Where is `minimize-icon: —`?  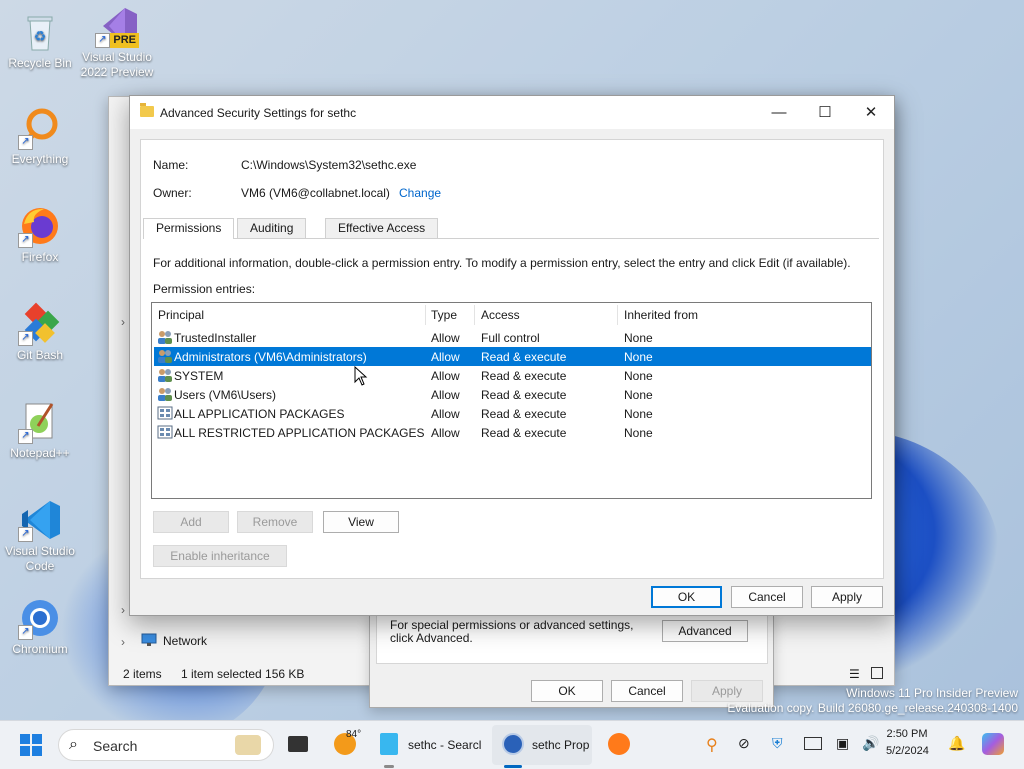 minimize-icon: — is located at coordinates (779, 112).